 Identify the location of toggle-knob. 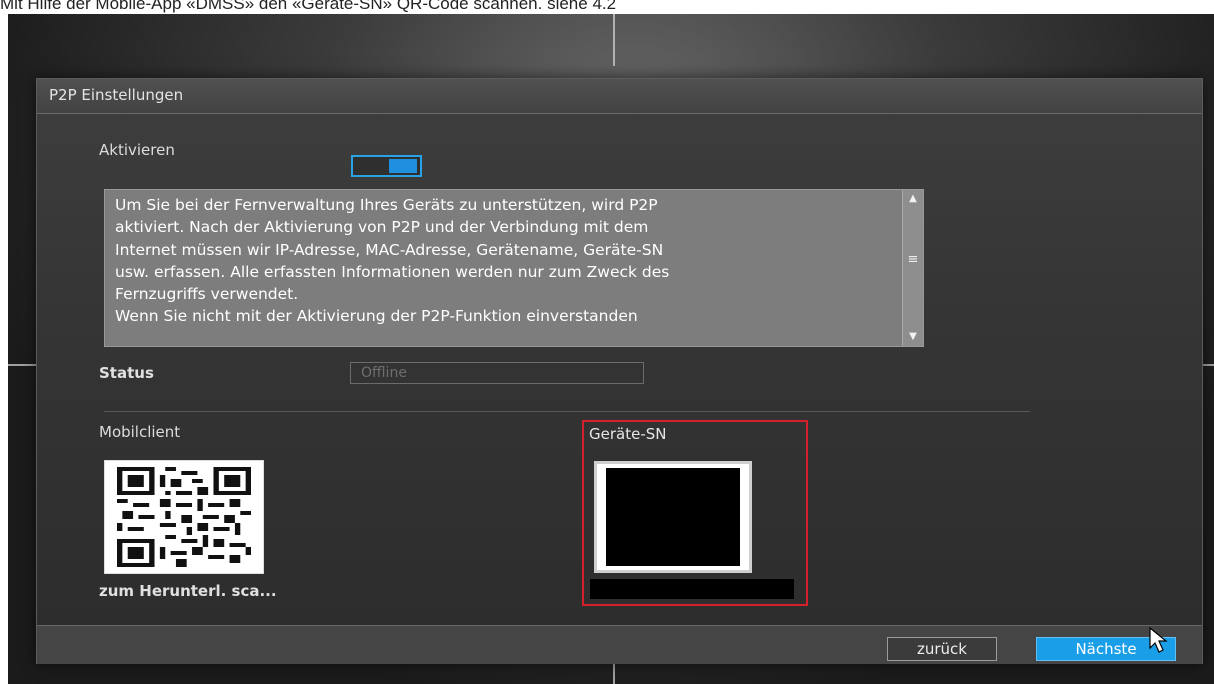
(403, 166).